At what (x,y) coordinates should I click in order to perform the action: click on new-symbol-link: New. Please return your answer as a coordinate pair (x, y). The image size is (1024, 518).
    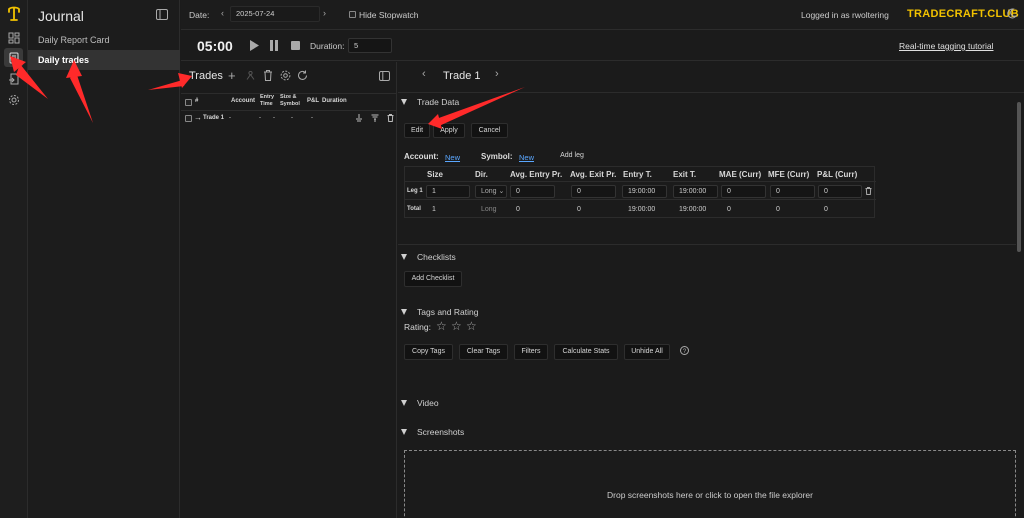
    Looking at the image, I should click on (526, 157).